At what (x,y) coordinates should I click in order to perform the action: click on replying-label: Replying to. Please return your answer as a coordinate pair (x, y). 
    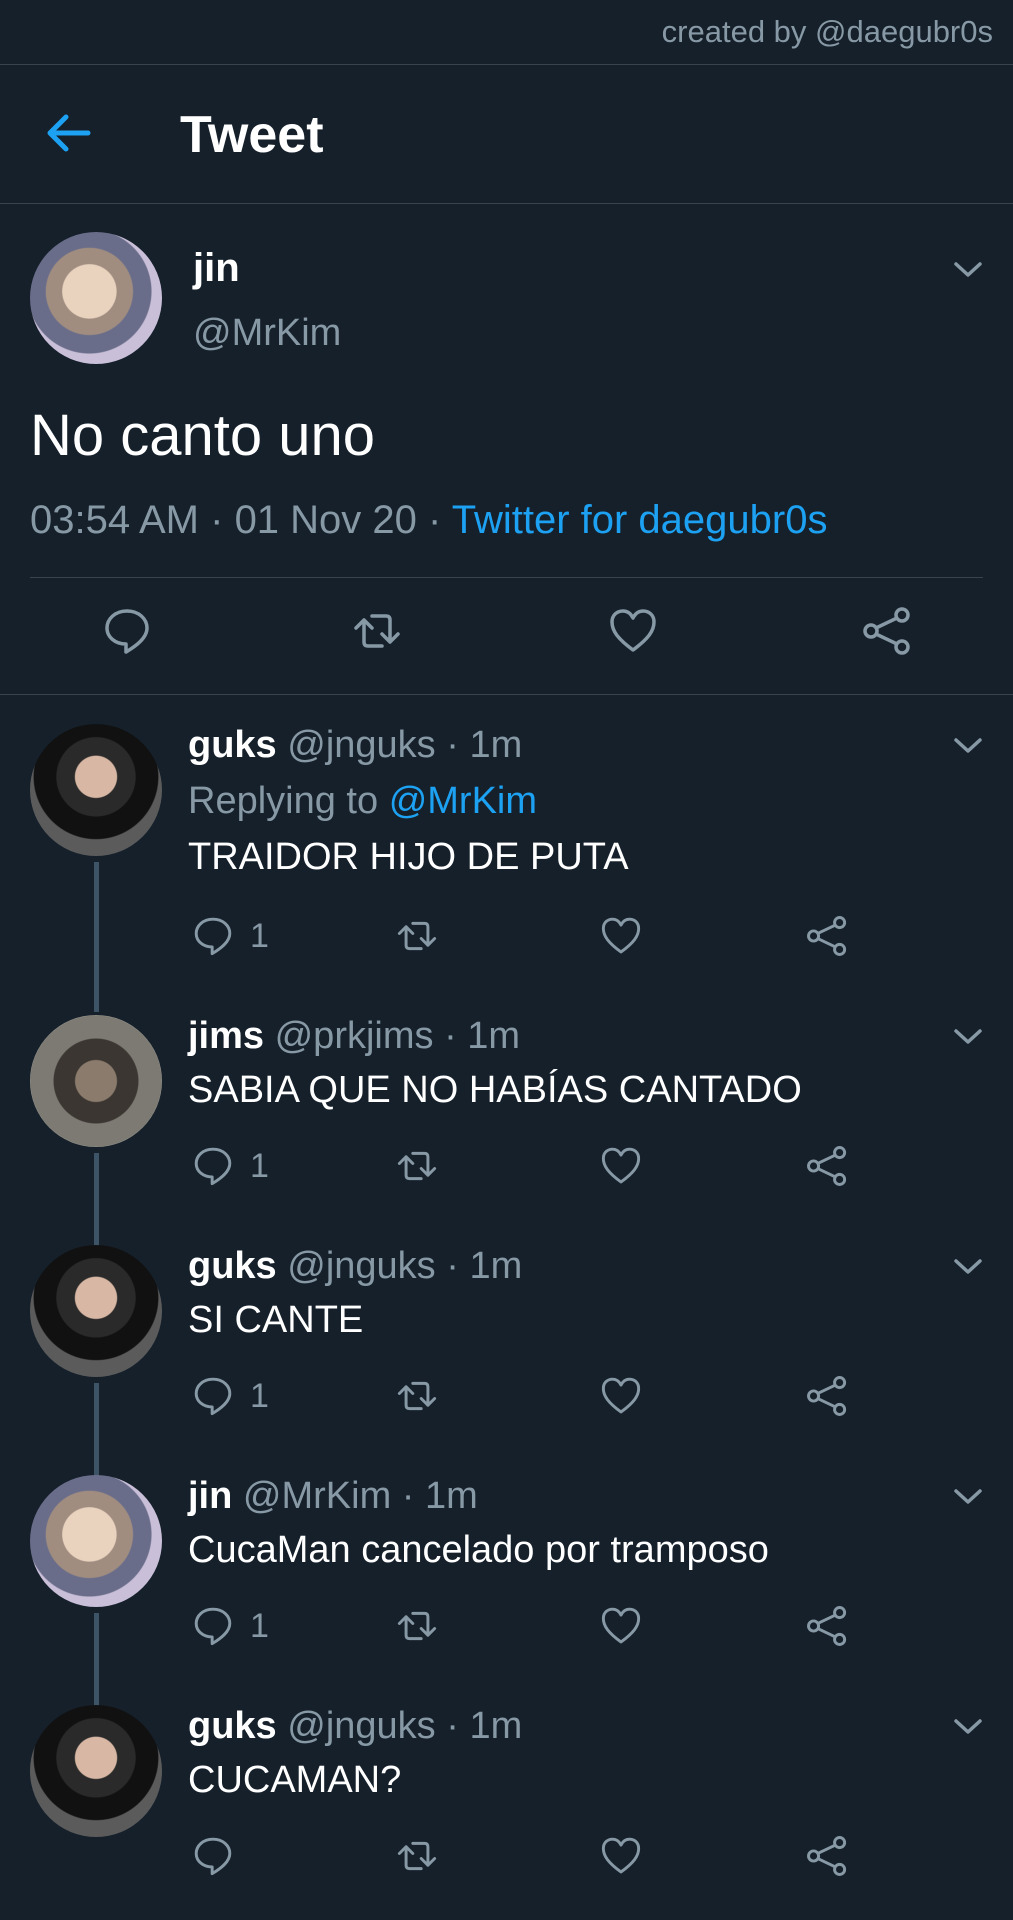
    Looking at the image, I should click on (283, 801).